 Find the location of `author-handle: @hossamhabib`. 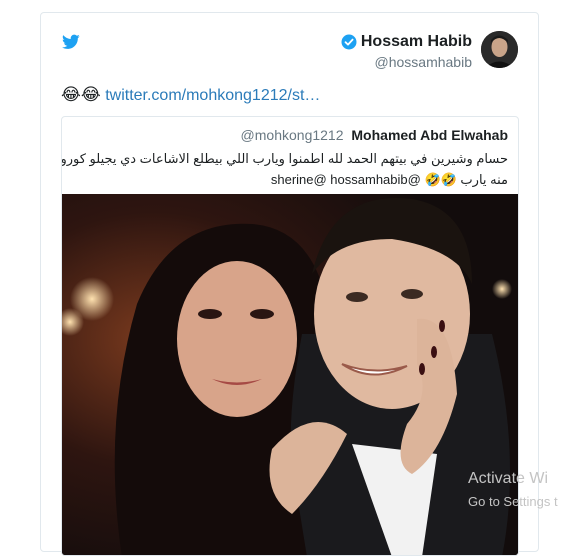

author-handle: @hossamhabib is located at coordinates (424, 62).